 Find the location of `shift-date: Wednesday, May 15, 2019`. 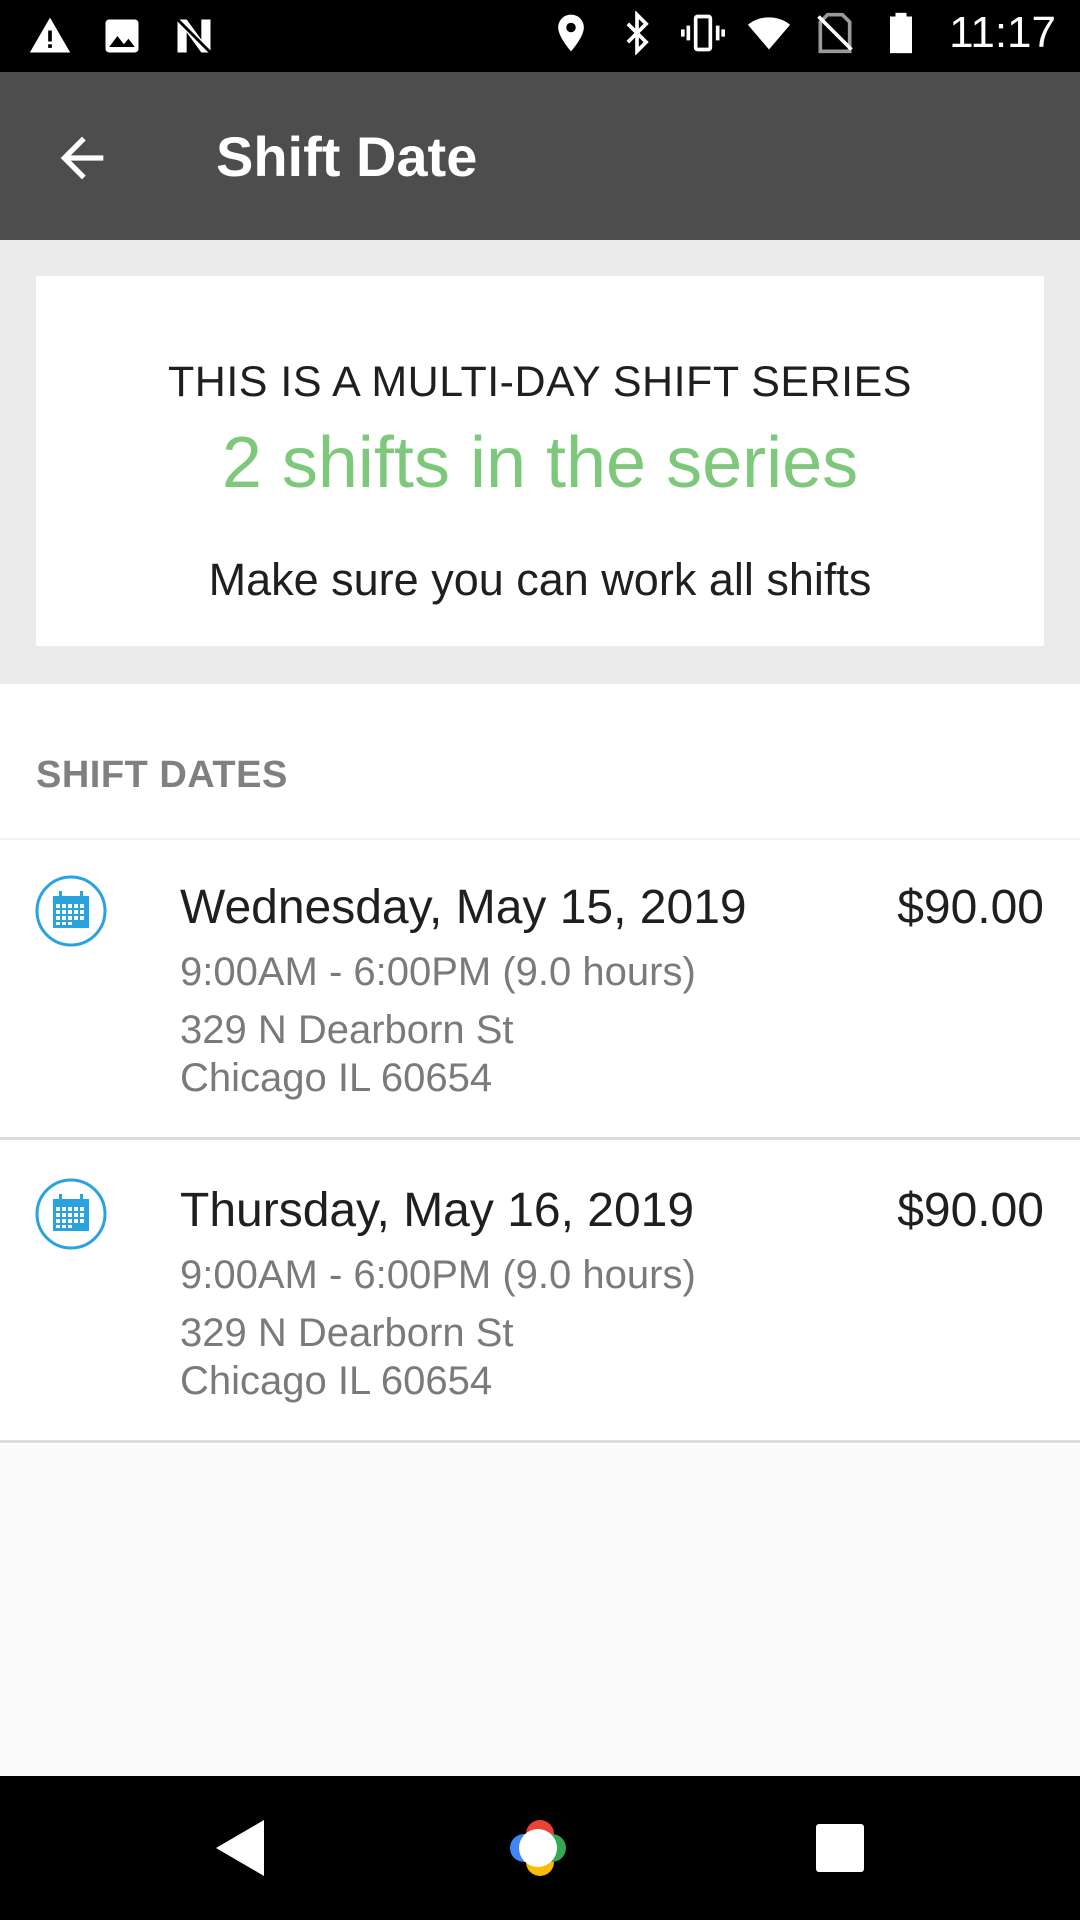

shift-date: Wednesday, May 15, 2019 is located at coordinates (463, 907).